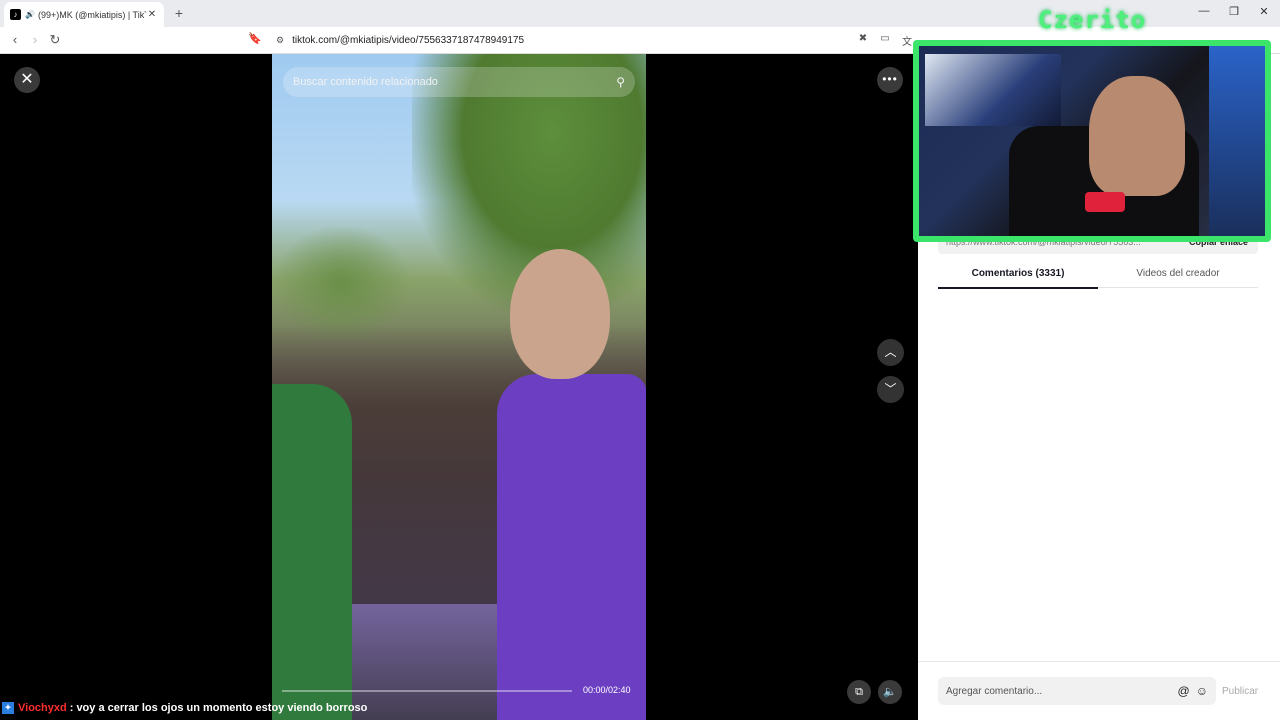 The image size is (1280, 720). I want to click on audio-playing-icon: 🔊, so click(30, 14).